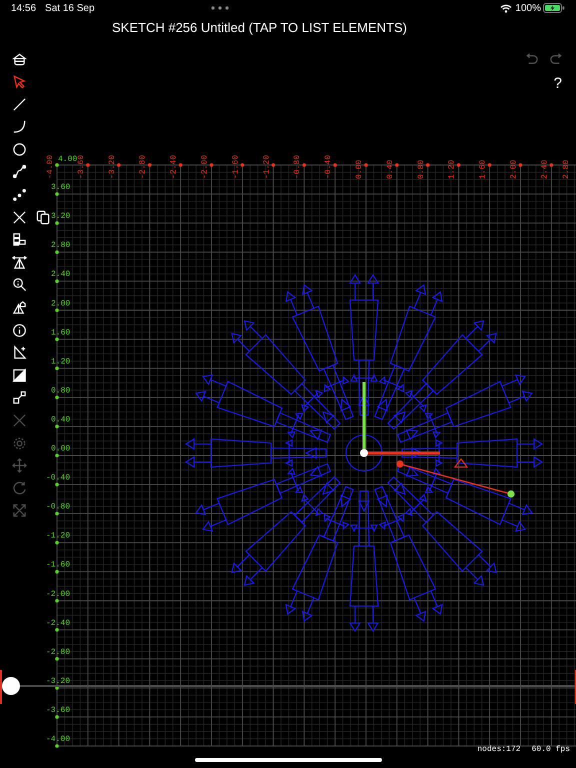 The height and width of the screenshot is (768, 576). Describe the element at coordinates (364, 453) in the screenshot. I see `origin-point` at that location.